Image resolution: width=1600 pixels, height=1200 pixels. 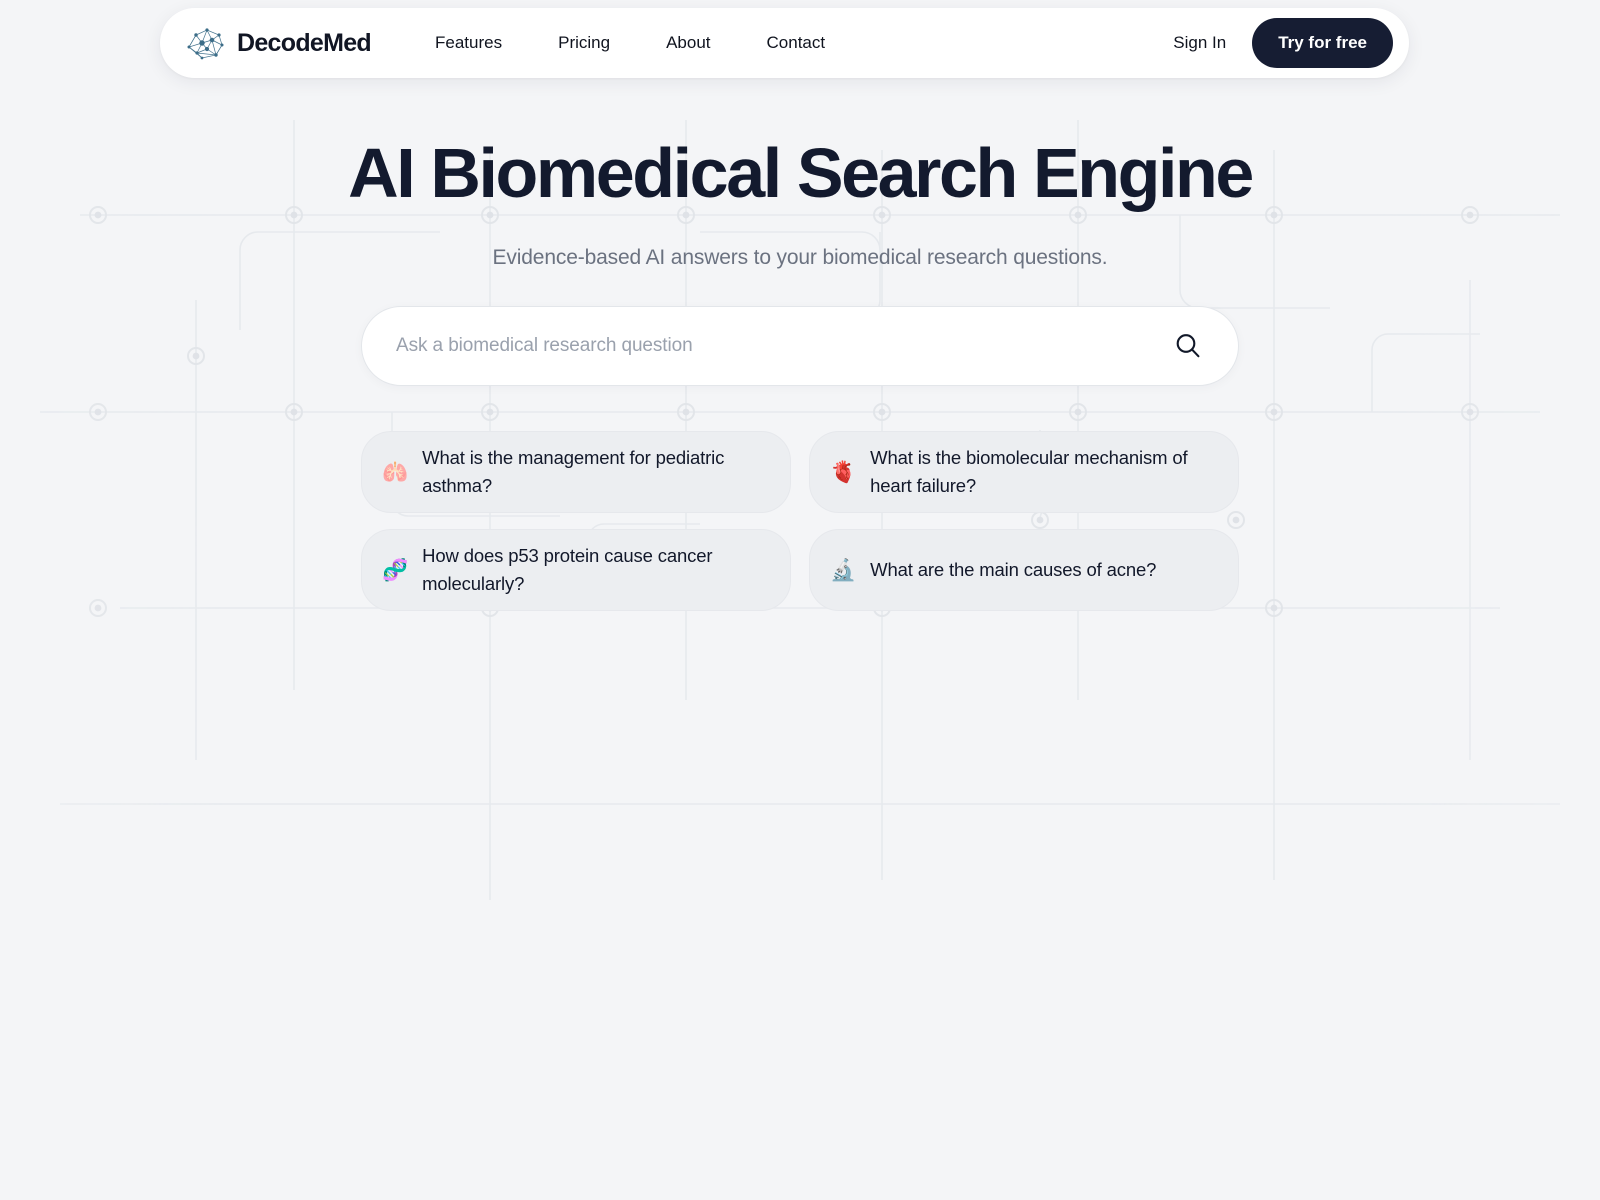 What do you see at coordinates (1322, 43) in the screenshot?
I see `try-for-free-button: Try for free` at bounding box center [1322, 43].